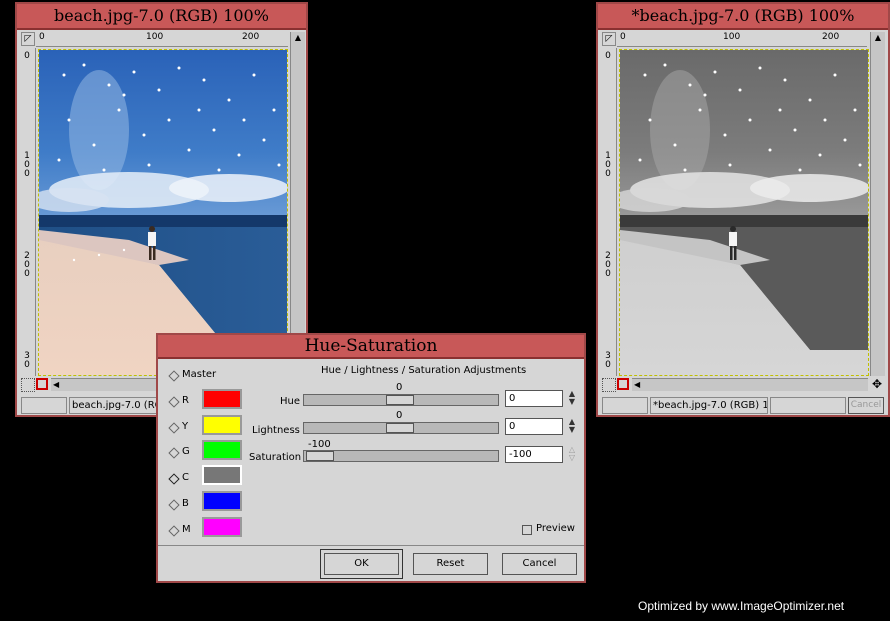  What do you see at coordinates (276, 430) in the screenshot?
I see `lightness-label: Lightness` at bounding box center [276, 430].